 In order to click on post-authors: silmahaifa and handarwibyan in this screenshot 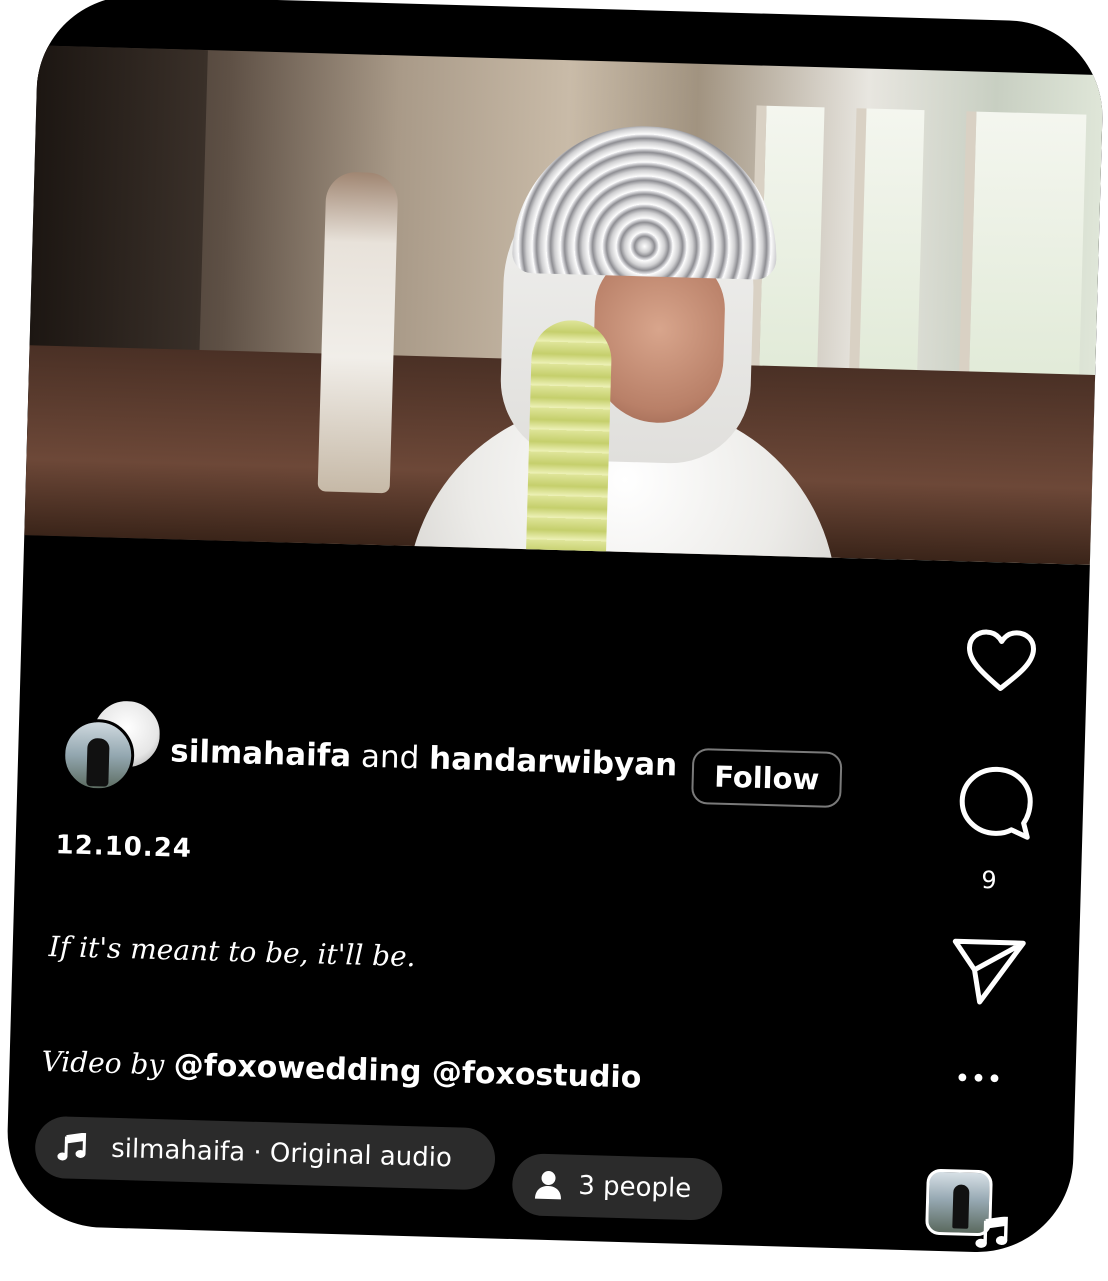, I will do `click(424, 758)`.